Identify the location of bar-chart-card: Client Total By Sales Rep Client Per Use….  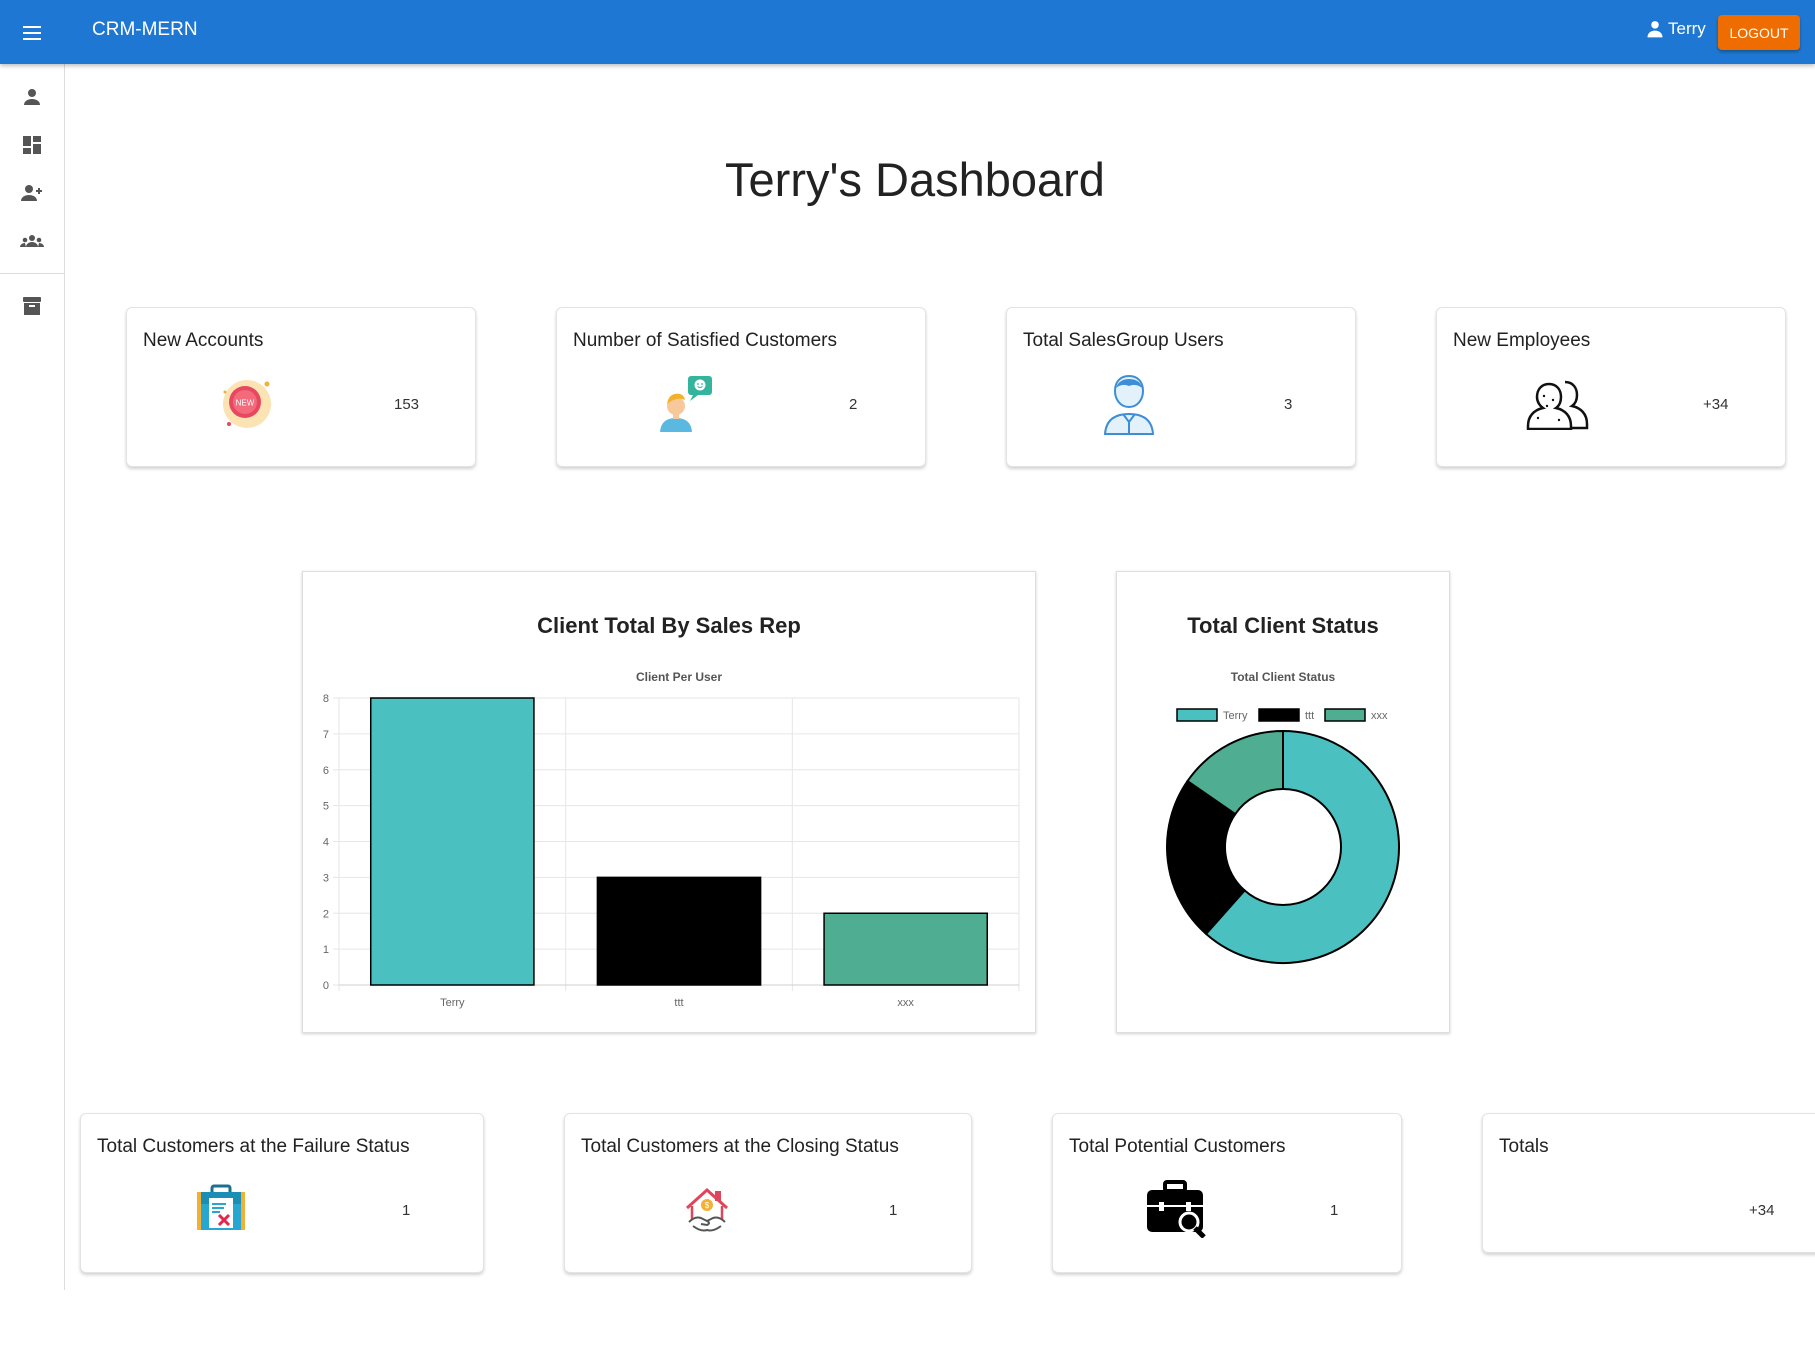
(669, 802).